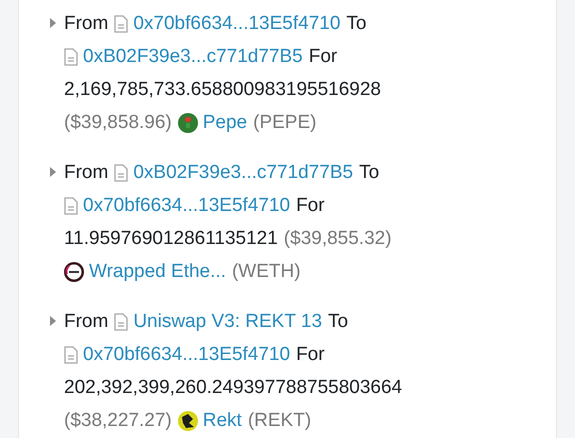 Image resolution: width=575 pixels, height=438 pixels. What do you see at coordinates (118, 421) in the screenshot?
I see `usd-value: ($38,227.27)` at bounding box center [118, 421].